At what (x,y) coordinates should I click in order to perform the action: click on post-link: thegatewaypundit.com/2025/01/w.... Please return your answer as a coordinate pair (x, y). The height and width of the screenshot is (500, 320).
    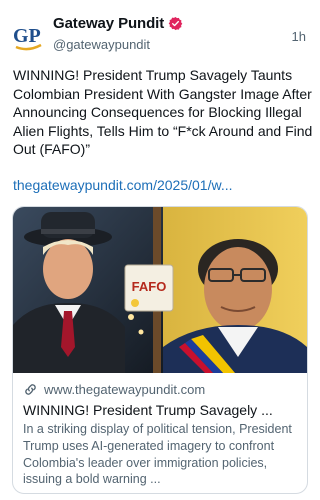
    Looking at the image, I should click on (122, 185).